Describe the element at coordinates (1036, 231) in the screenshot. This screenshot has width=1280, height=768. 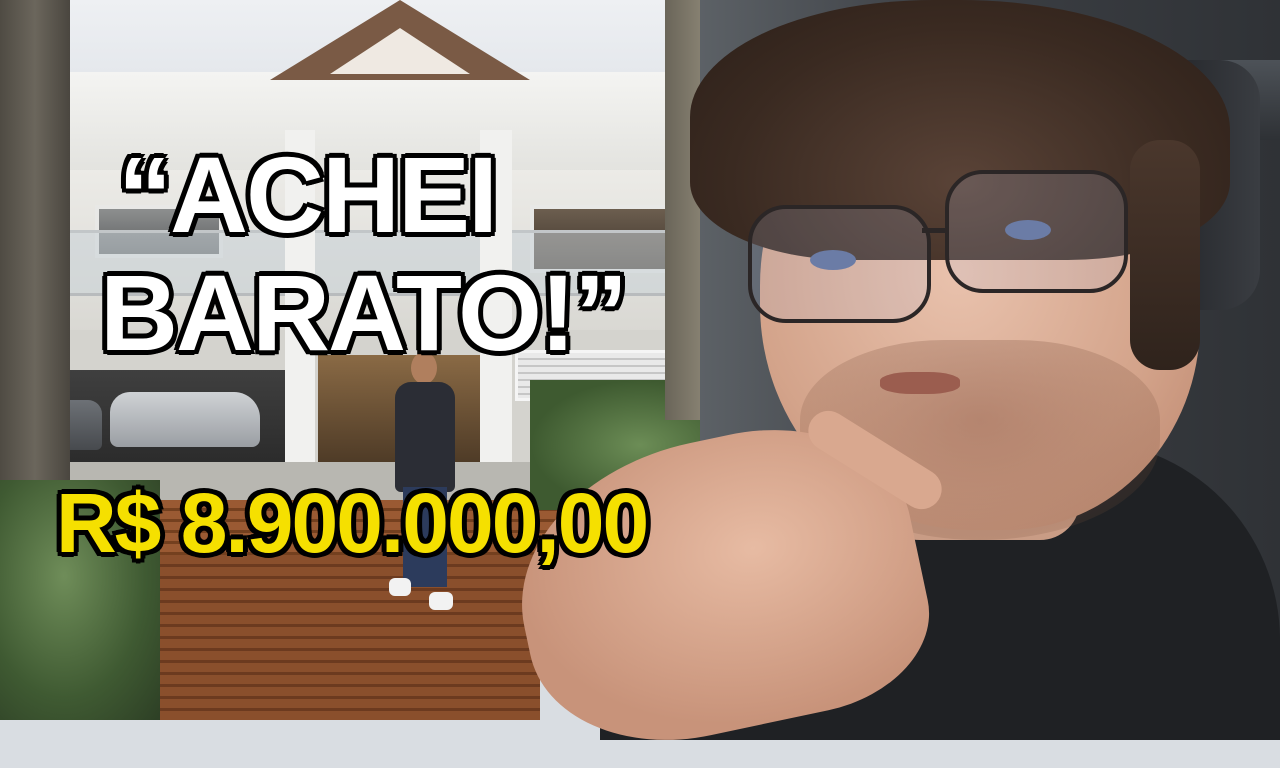
I see `glasses-lens-right` at that location.